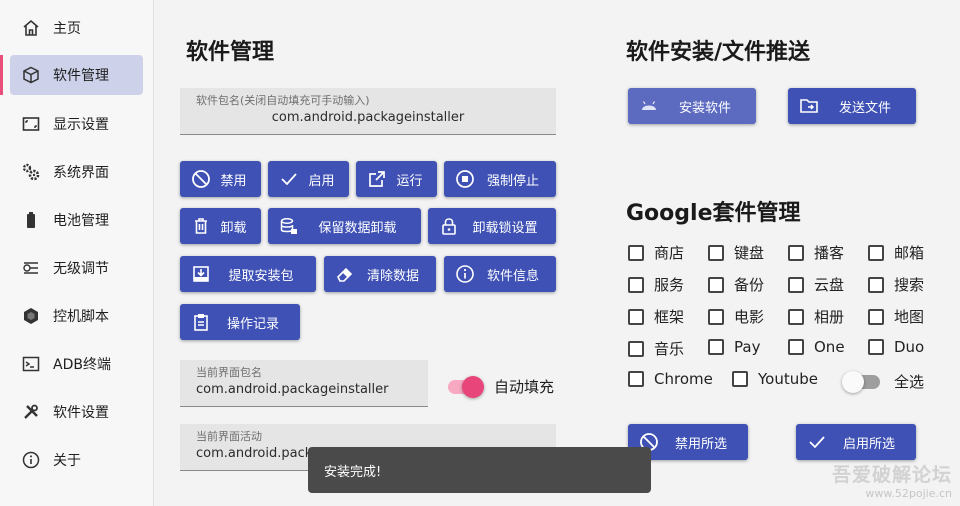 The image size is (960, 506). Describe the element at coordinates (31, 172) in the screenshot. I see `gears-icon` at that location.